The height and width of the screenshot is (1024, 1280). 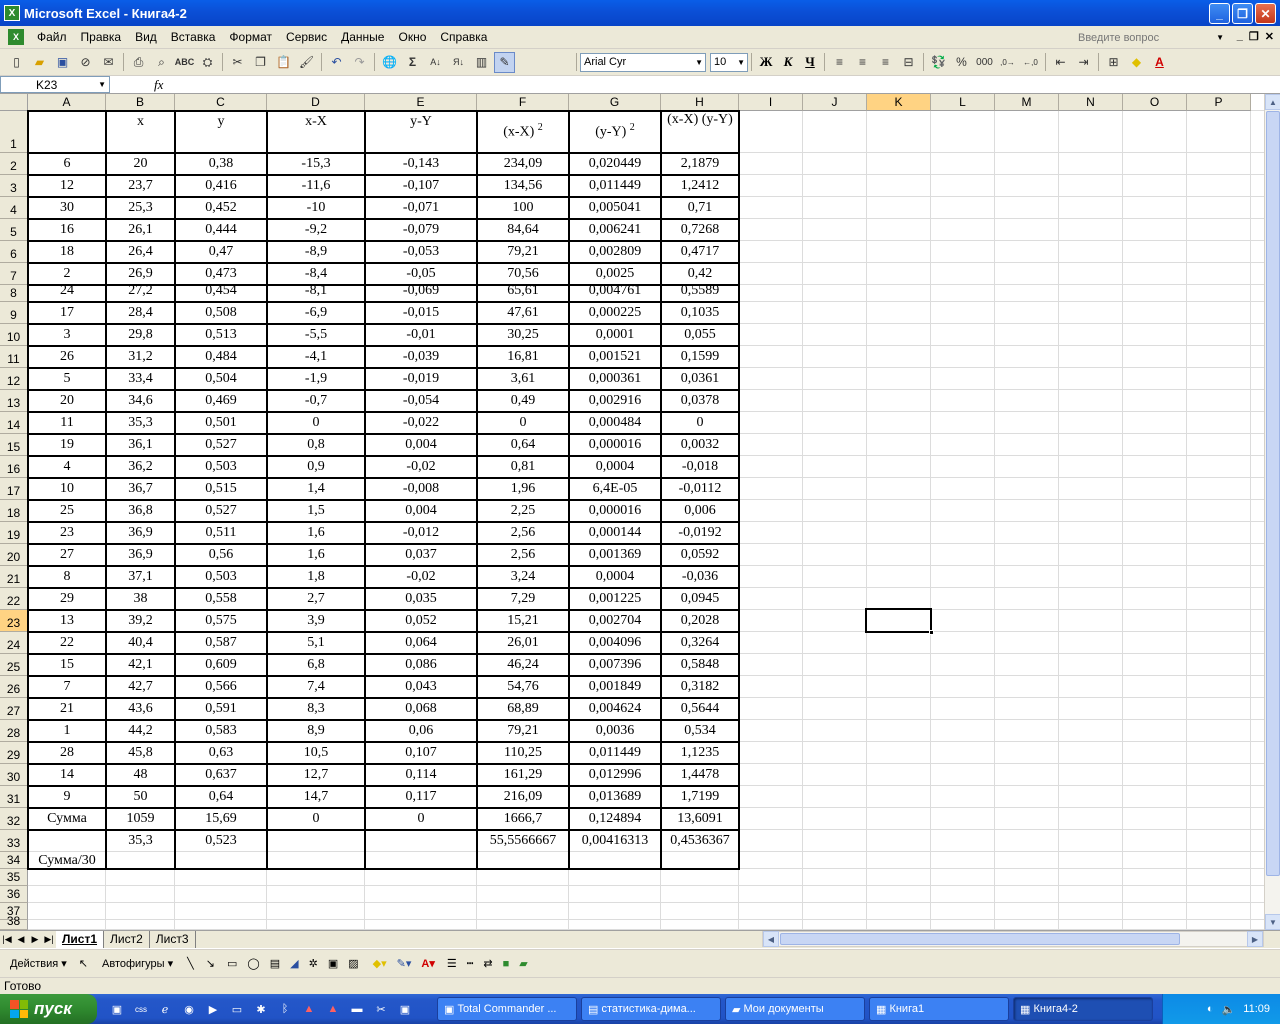 I want to click on table-cell: 0,3182, so click(x=700, y=687).